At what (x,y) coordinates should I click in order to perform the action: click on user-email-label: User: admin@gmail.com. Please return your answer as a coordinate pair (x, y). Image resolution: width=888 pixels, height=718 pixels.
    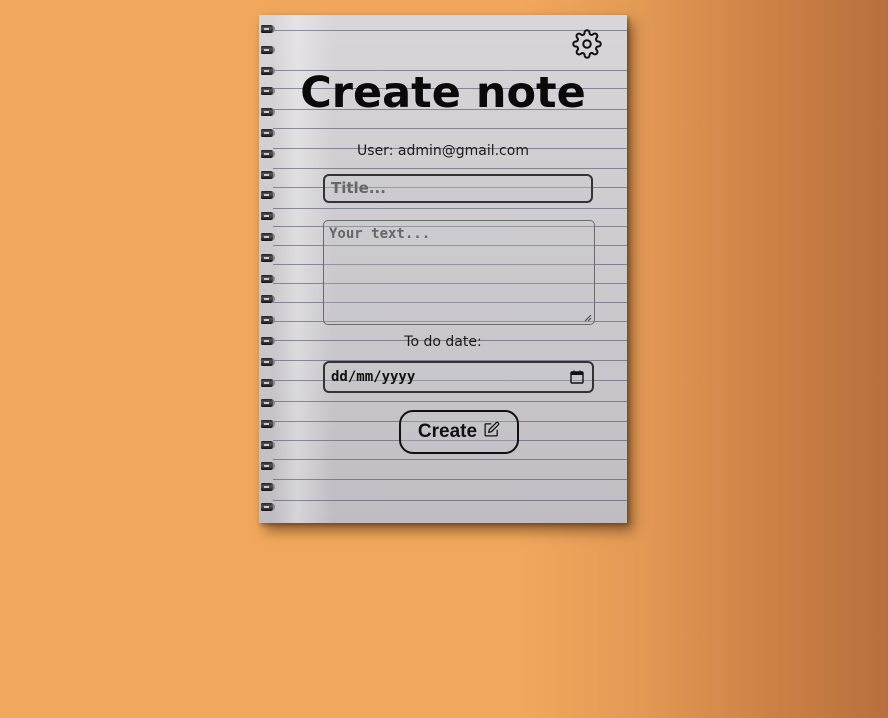
    Looking at the image, I should click on (443, 151).